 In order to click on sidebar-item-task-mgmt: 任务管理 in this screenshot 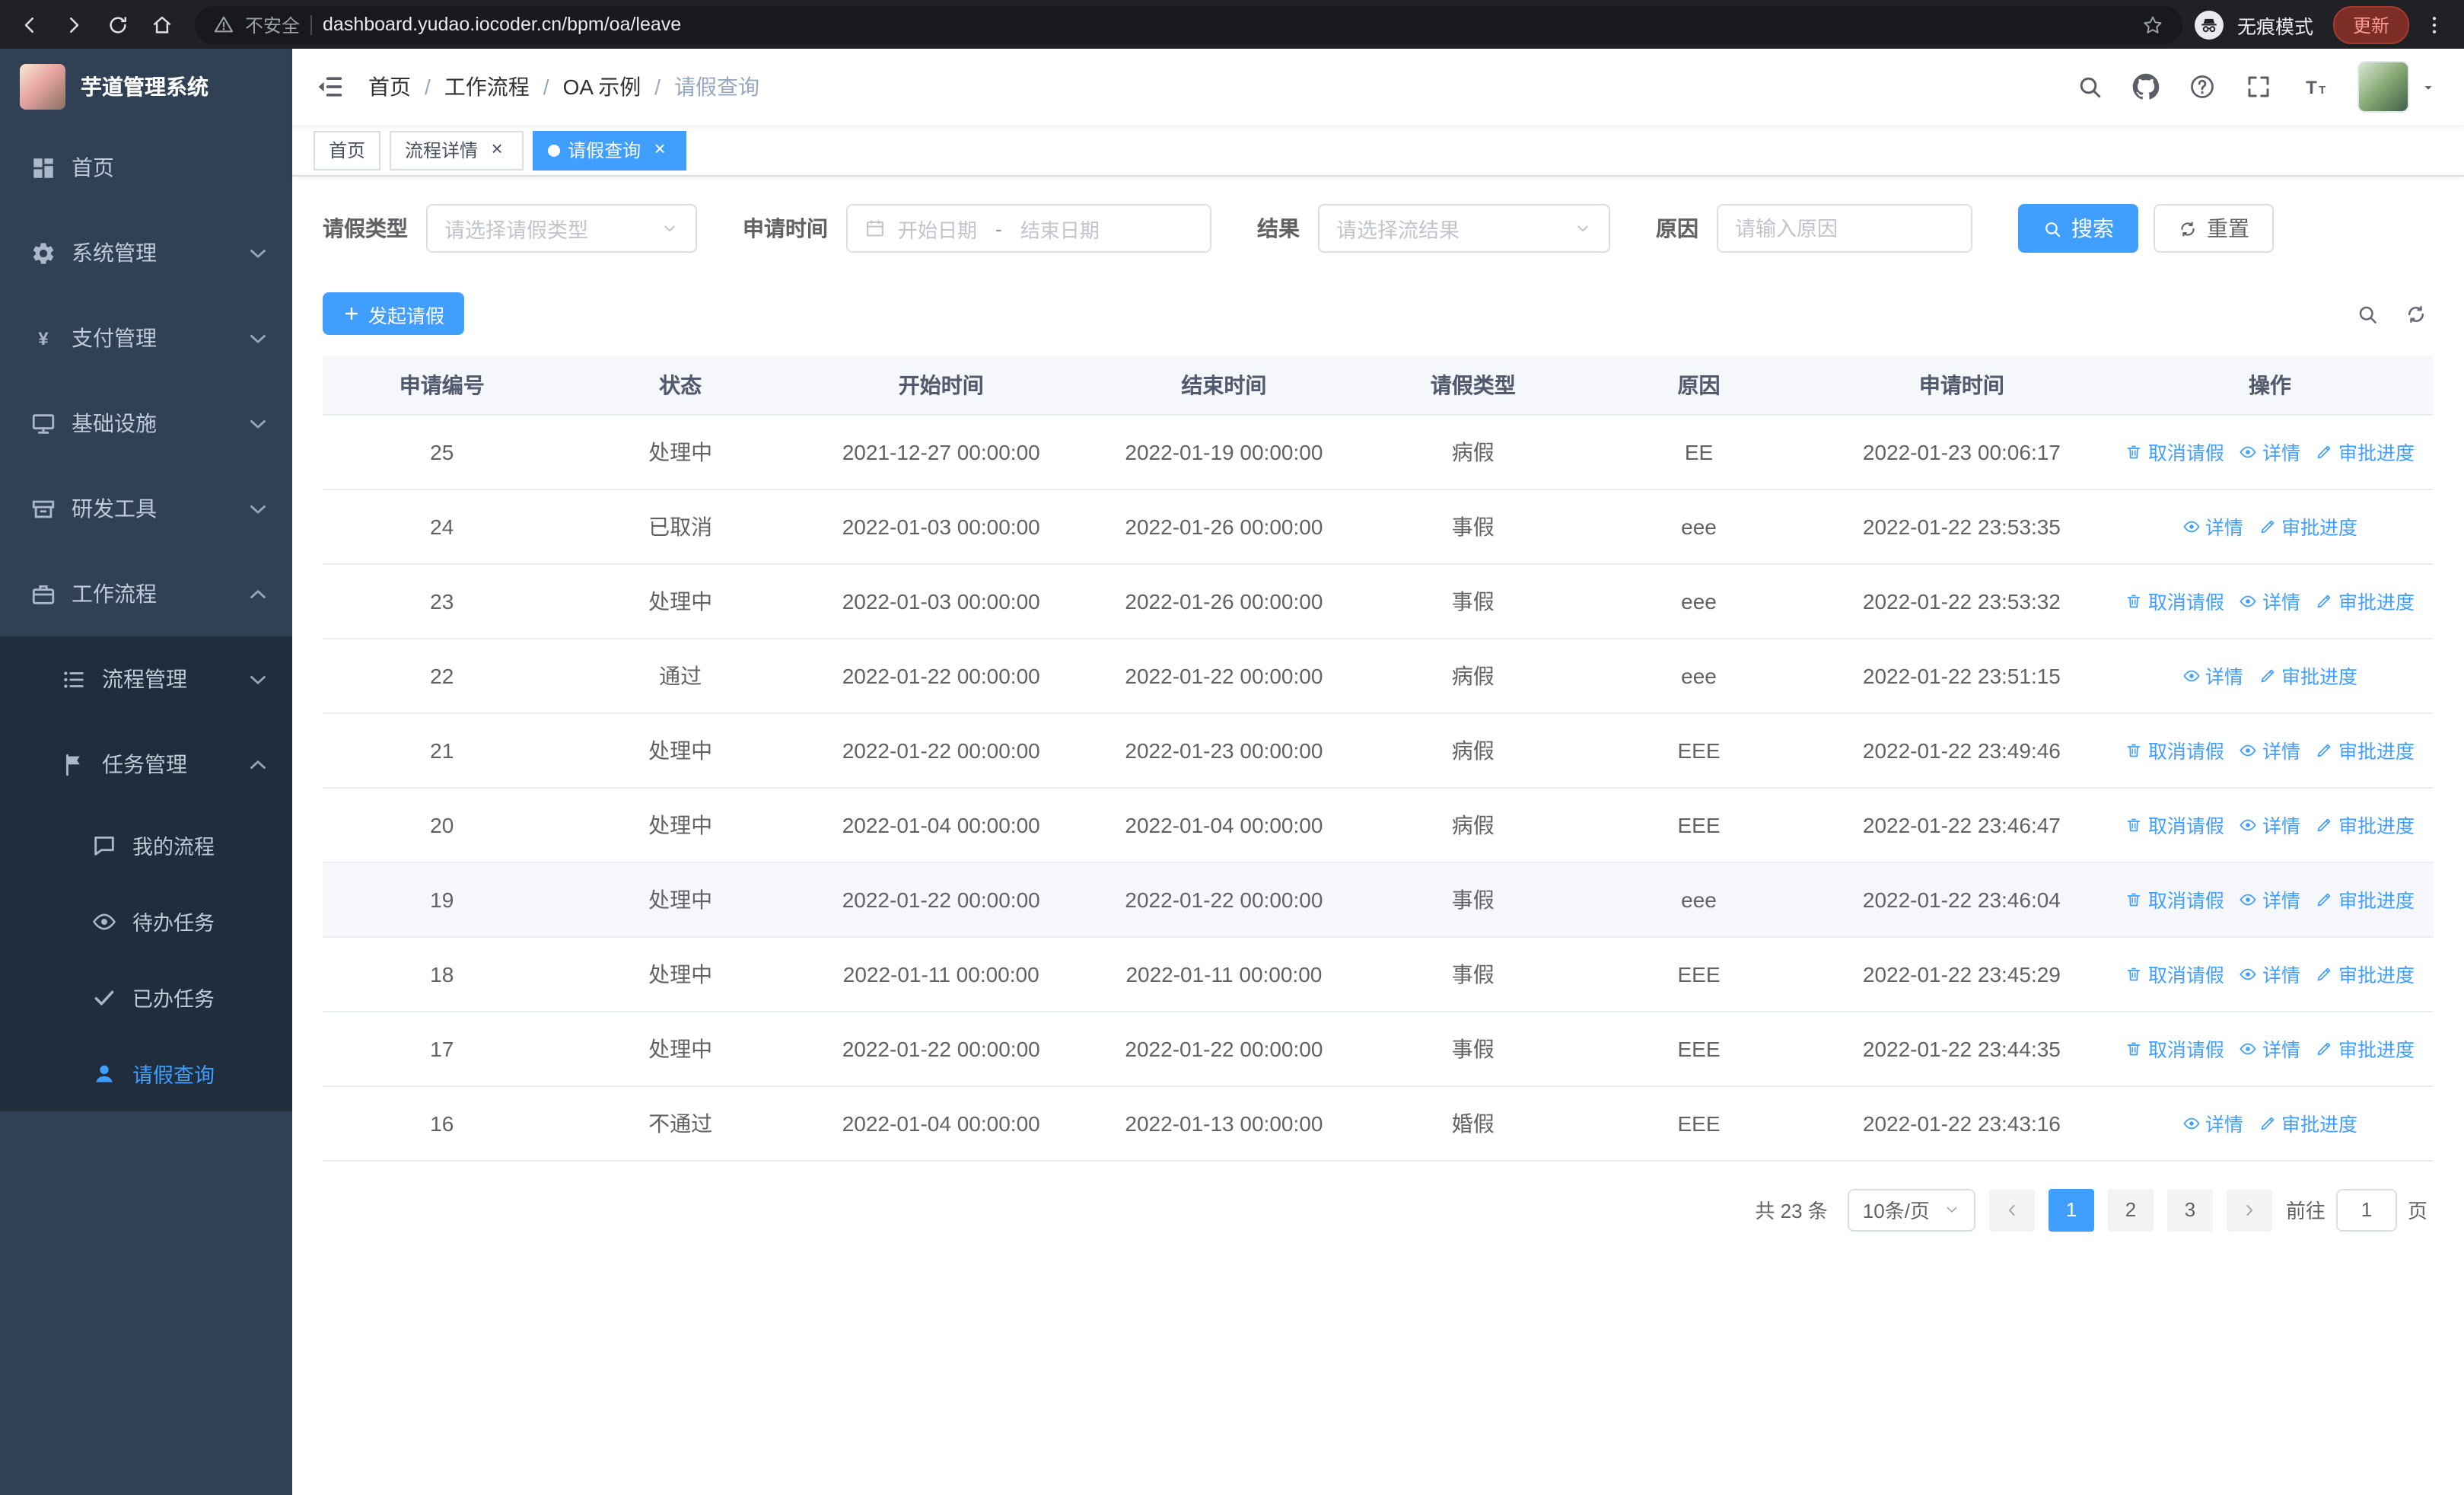, I will do `click(146, 764)`.